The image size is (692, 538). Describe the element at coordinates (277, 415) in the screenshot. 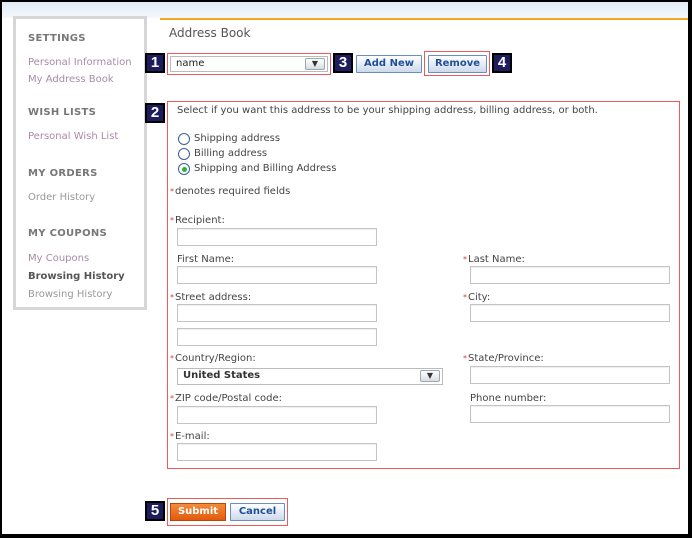

I see `zip-input` at that location.